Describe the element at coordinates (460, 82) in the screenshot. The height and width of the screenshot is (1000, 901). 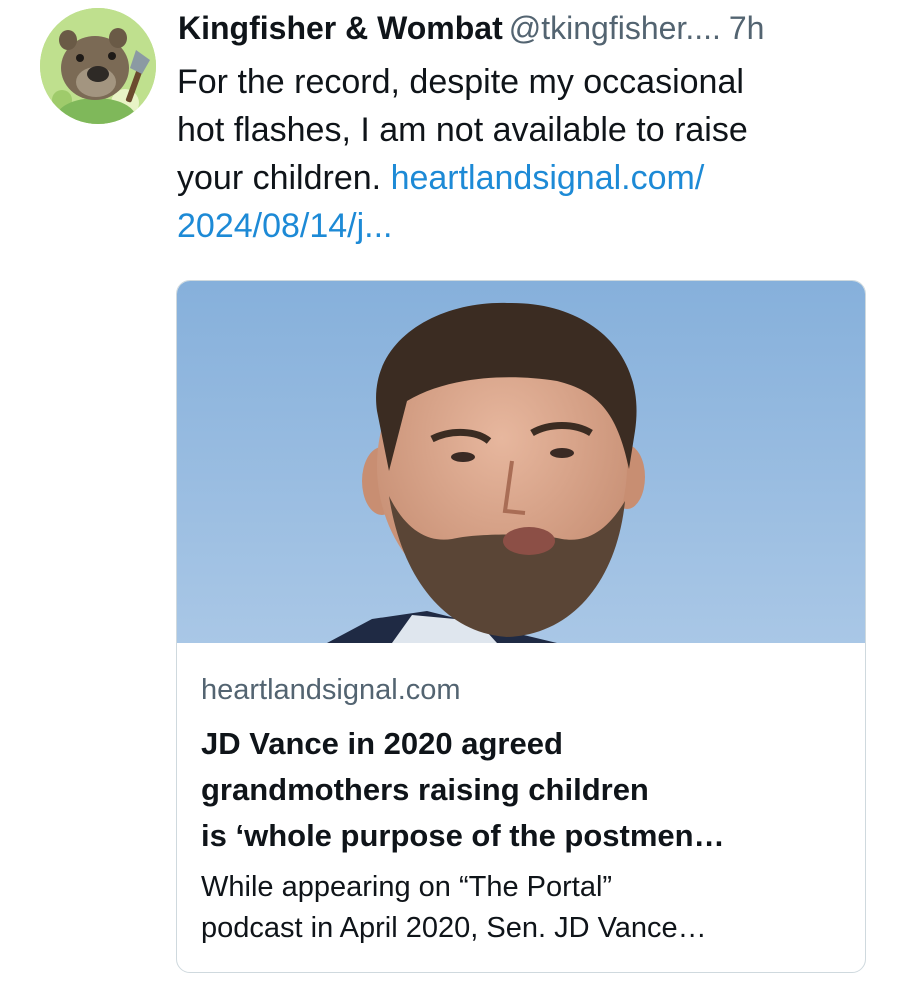
I see `tweet-text-line: For the record, despite my occasional` at that location.